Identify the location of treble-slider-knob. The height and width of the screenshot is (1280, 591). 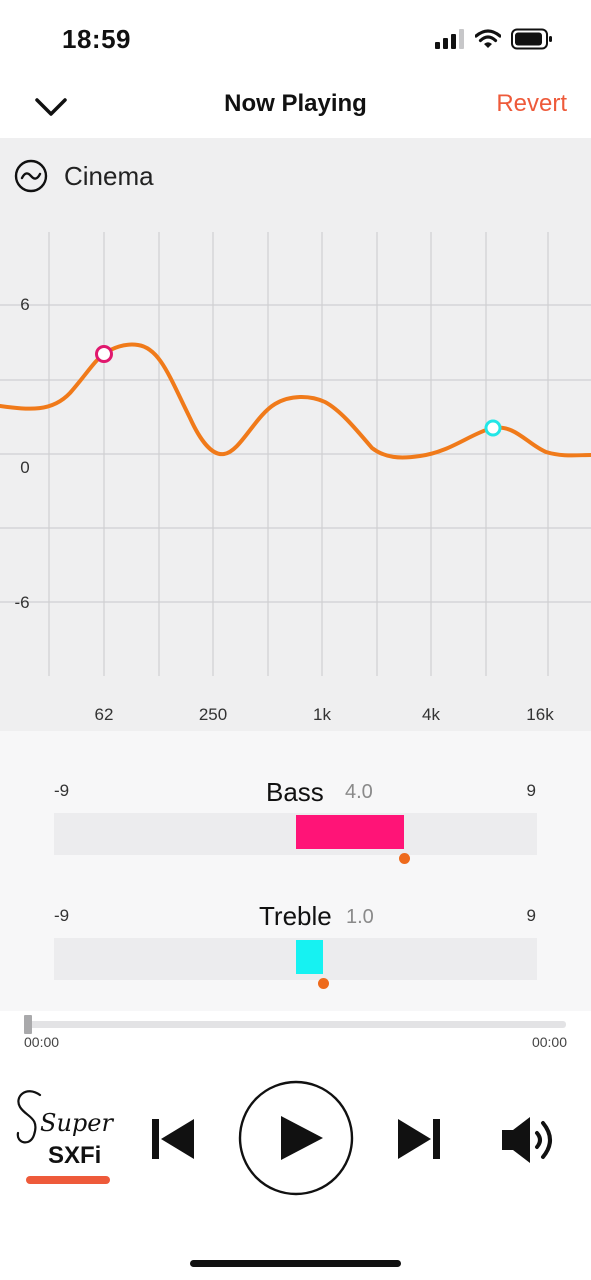
(323, 983).